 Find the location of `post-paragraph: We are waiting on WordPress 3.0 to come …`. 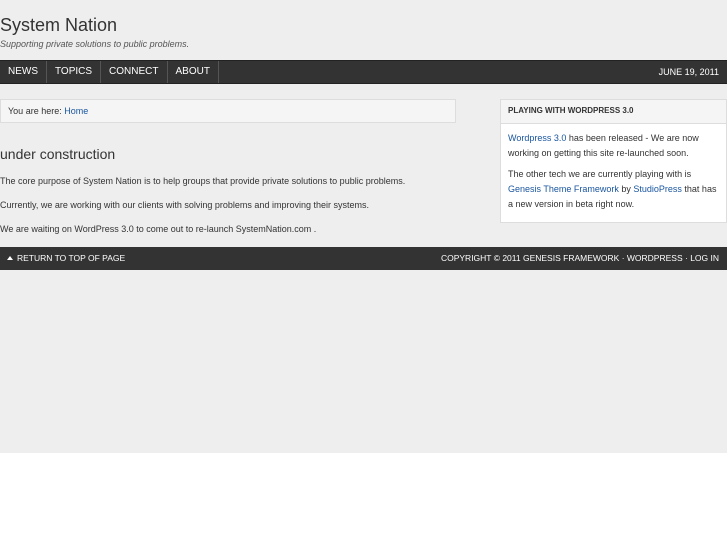

post-paragraph: We are waiting on WordPress 3.0 to come … is located at coordinates (158, 229).